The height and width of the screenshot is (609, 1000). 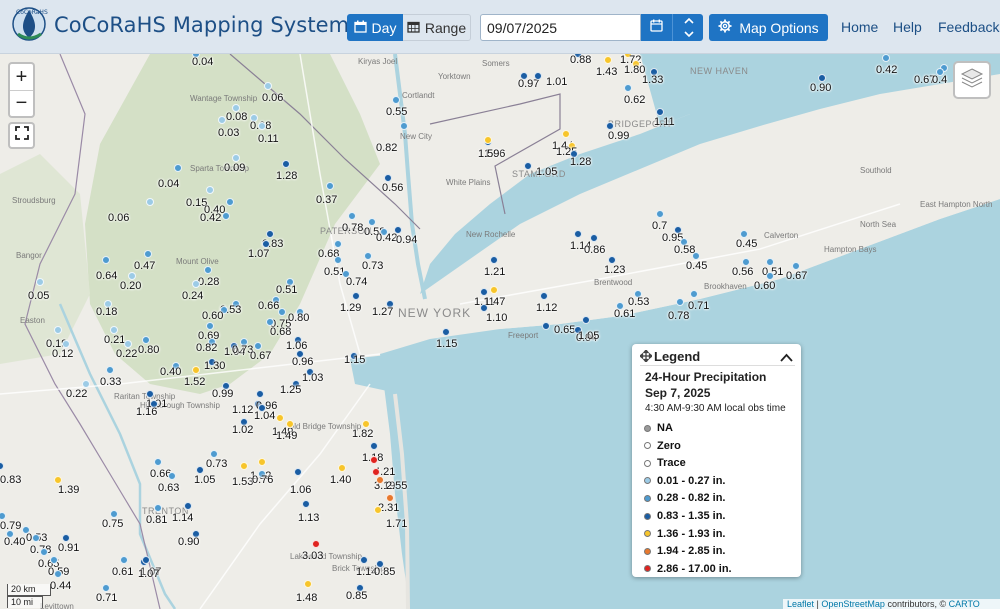 What do you see at coordinates (968, 27) in the screenshot?
I see `nav-feedback-link: Feedback` at bounding box center [968, 27].